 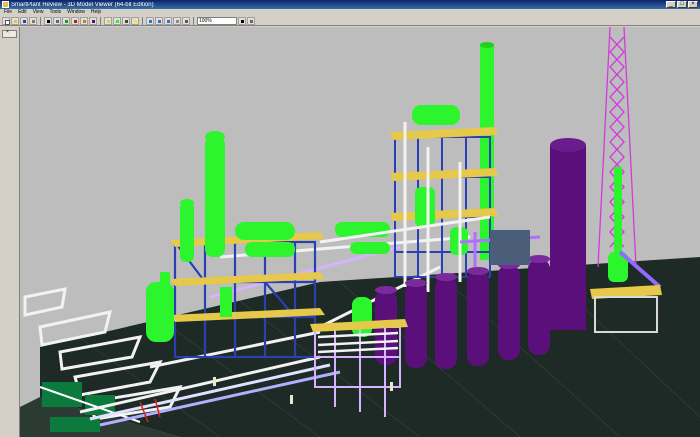 I want to click on top-view-icon, so click(x=159, y=20).